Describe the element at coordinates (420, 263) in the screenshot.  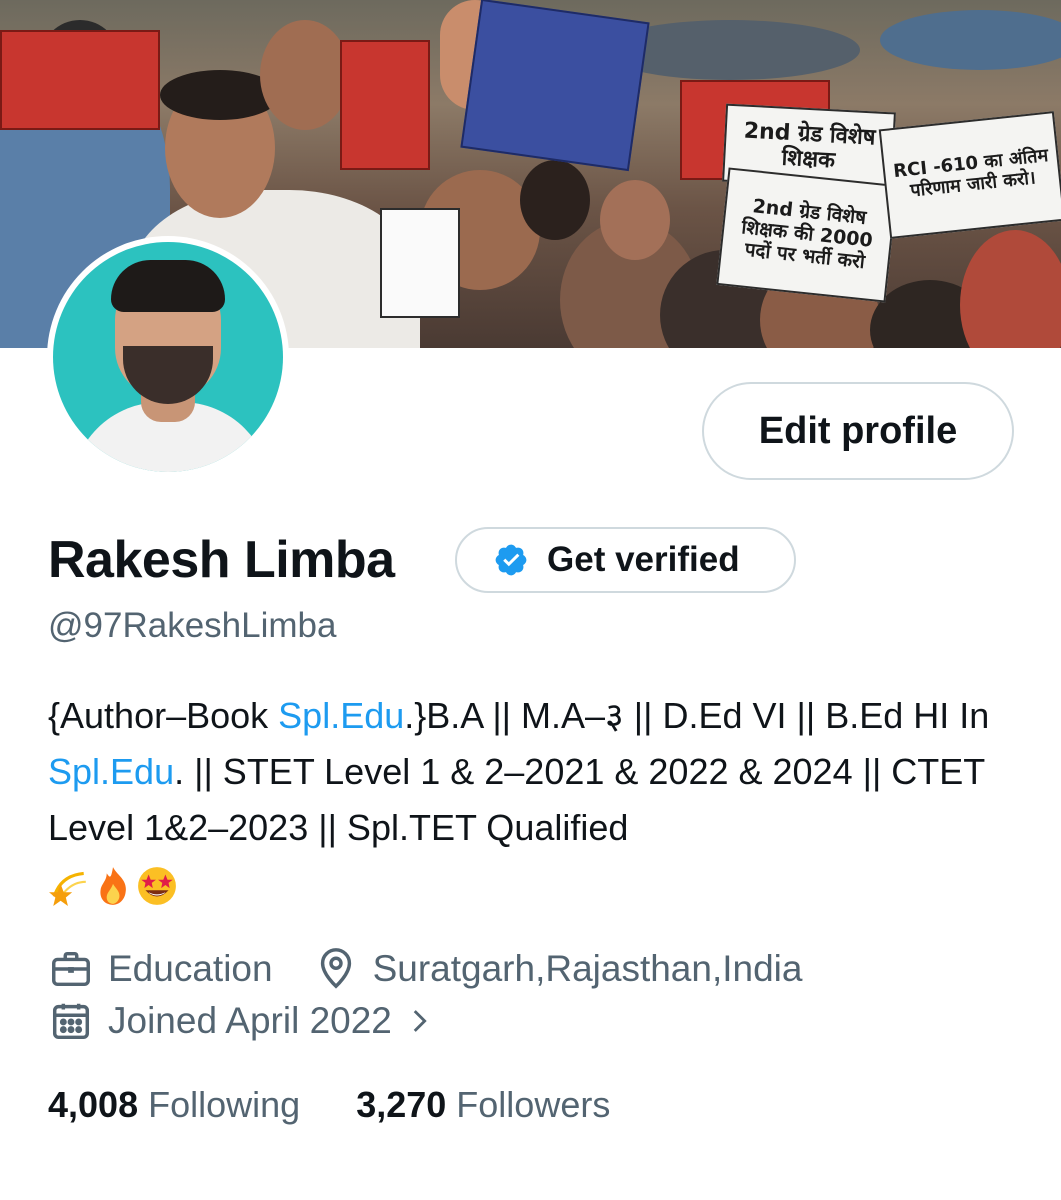
I see `banner-sign` at that location.